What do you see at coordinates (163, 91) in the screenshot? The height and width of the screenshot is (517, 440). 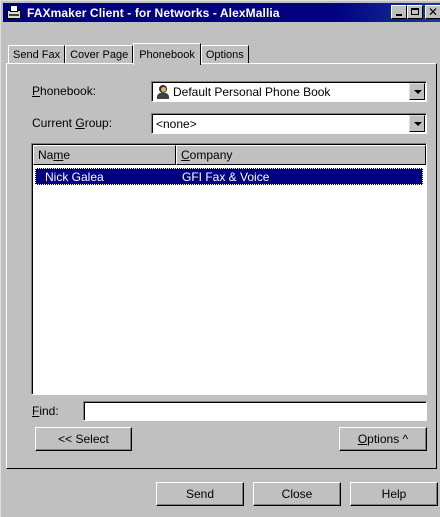 I see `person-icon` at bounding box center [163, 91].